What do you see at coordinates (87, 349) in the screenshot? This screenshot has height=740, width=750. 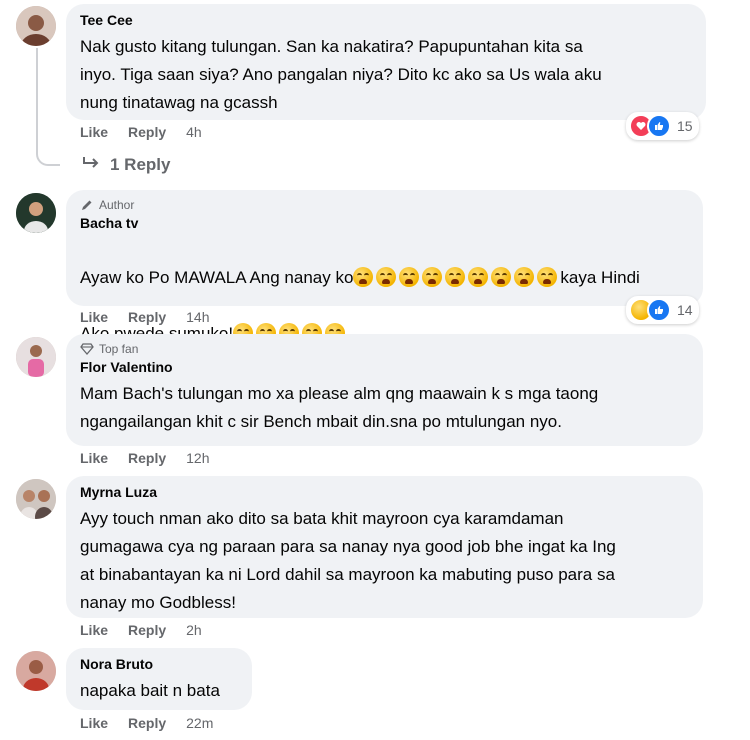 I see `diamond-icon` at bounding box center [87, 349].